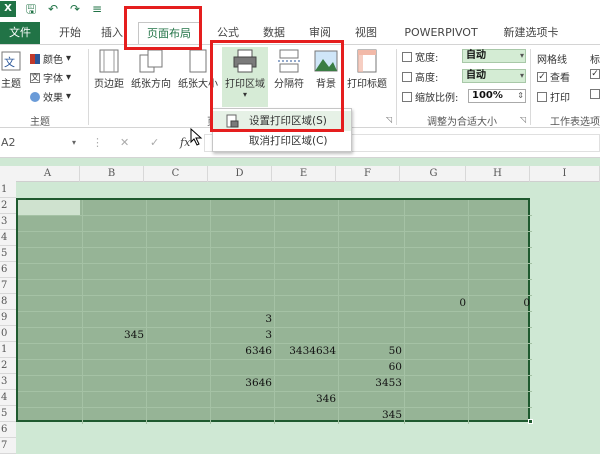  What do you see at coordinates (151, 69) in the screenshot?
I see `orientation-button: 纸张方向` at bounding box center [151, 69].